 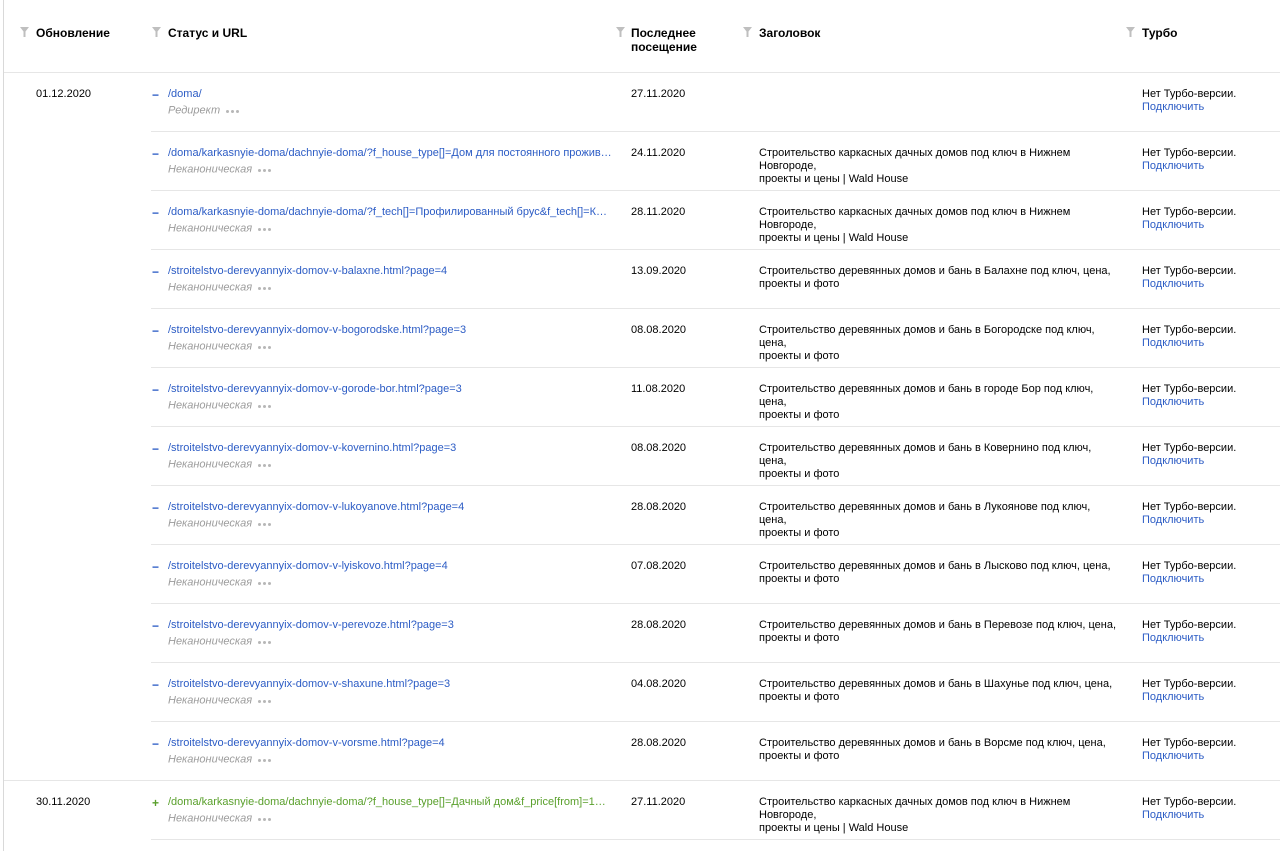 What do you see at coordinates (156, 803) in the screenshot?
I see `added-indicator: +` at bounding box center [156, 803].